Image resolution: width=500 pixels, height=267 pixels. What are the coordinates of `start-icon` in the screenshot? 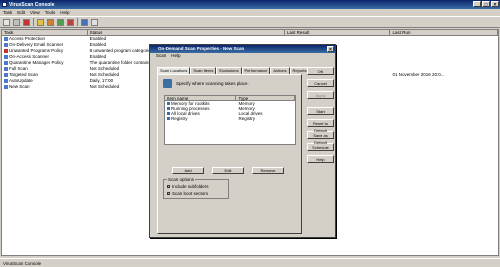 It's located at (60, 22).